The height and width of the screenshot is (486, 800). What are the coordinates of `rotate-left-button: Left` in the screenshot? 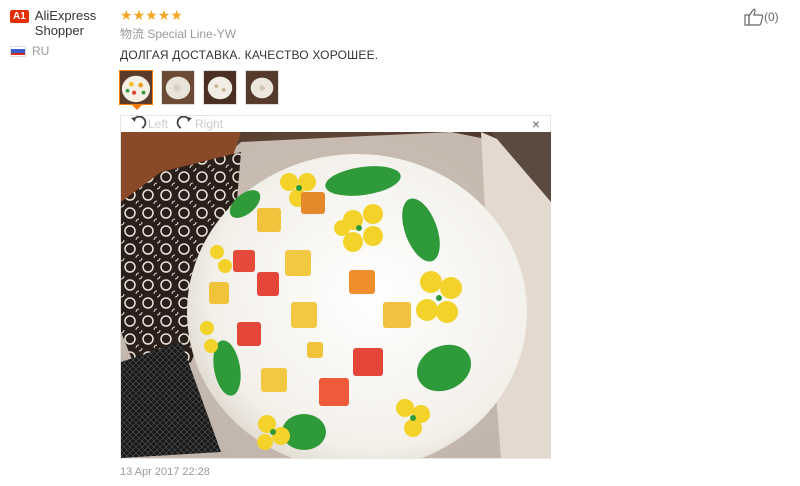 It's located at (148, 124).